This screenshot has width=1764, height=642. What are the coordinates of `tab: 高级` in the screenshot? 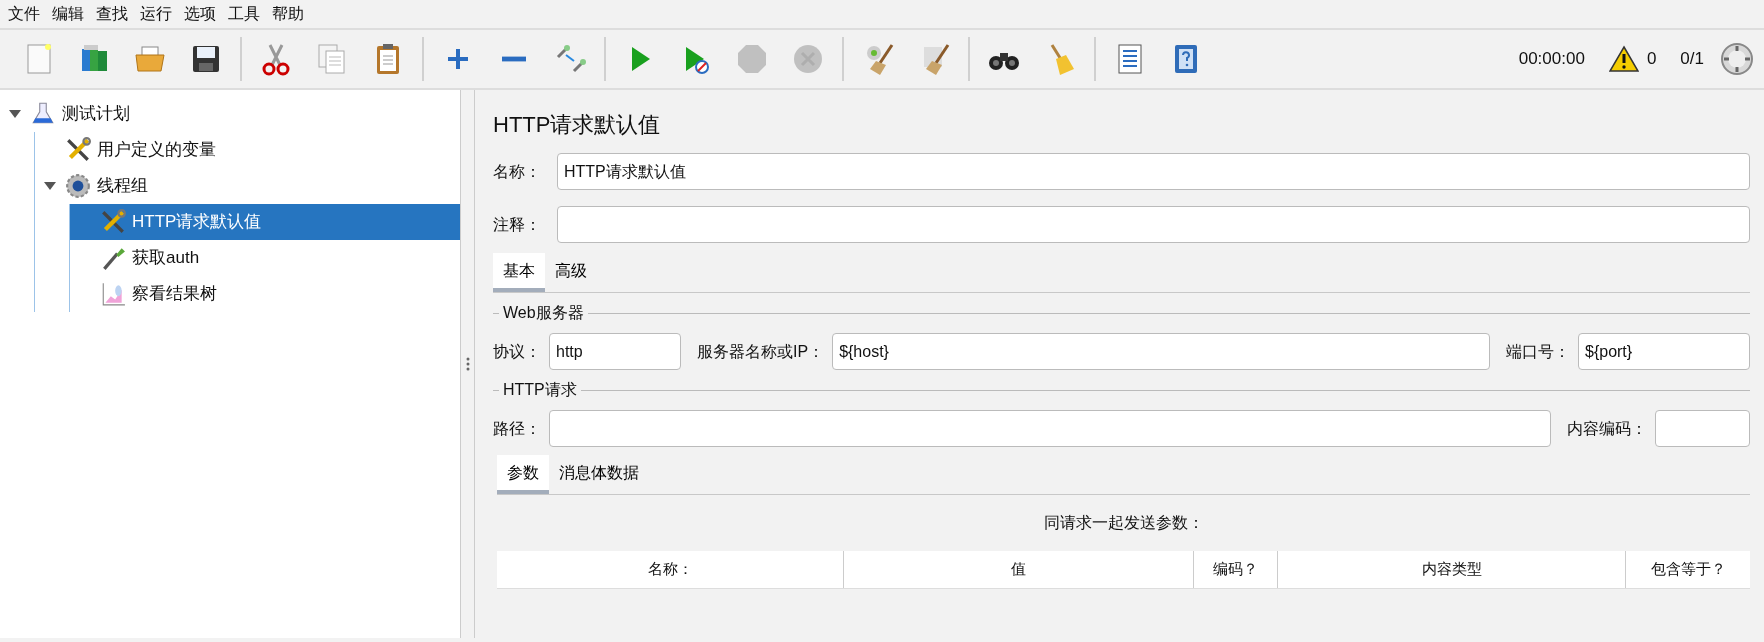 It's located at (571, 272).